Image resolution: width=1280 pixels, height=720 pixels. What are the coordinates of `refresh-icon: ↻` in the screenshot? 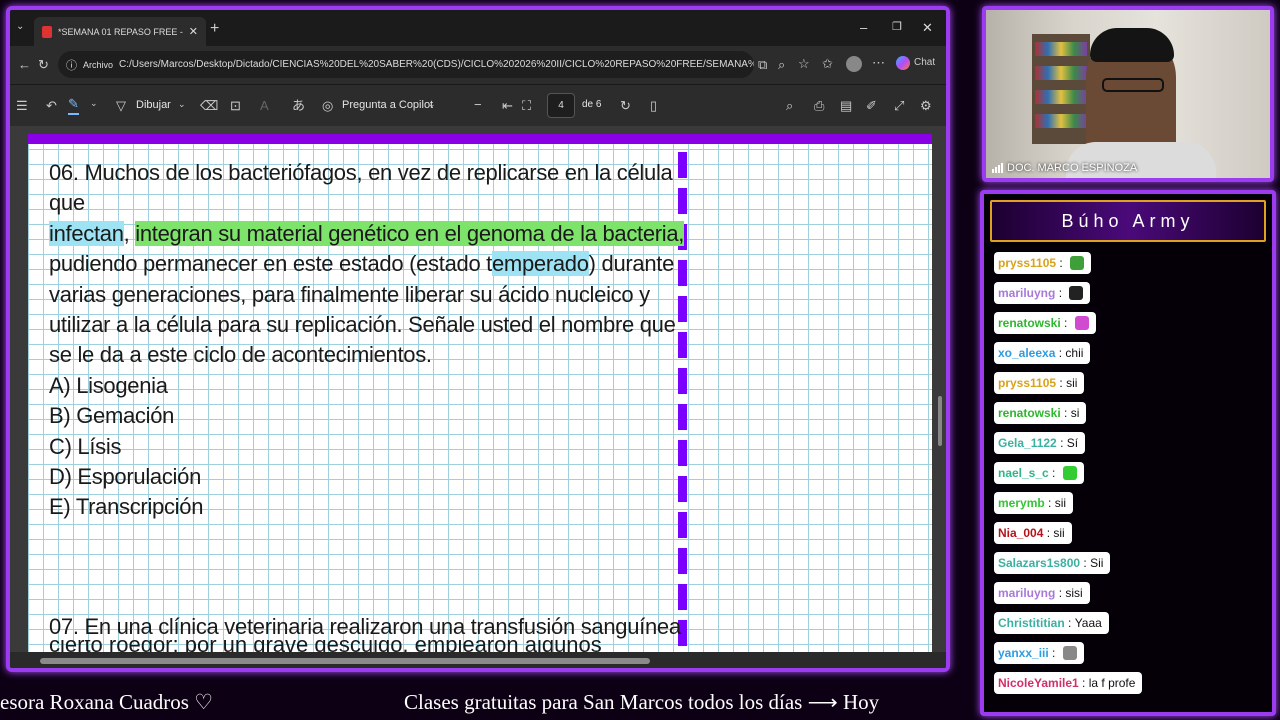 It's located at (43, 64).